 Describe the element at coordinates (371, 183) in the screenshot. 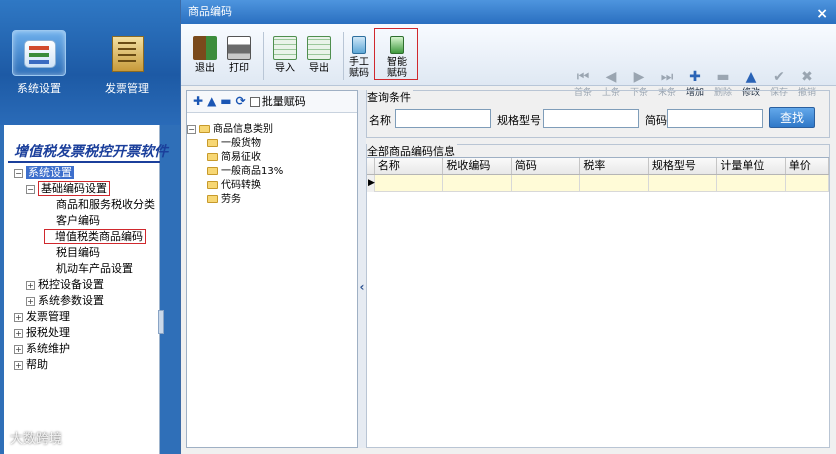

I see `row-pointer-icon: ▶` at that location.